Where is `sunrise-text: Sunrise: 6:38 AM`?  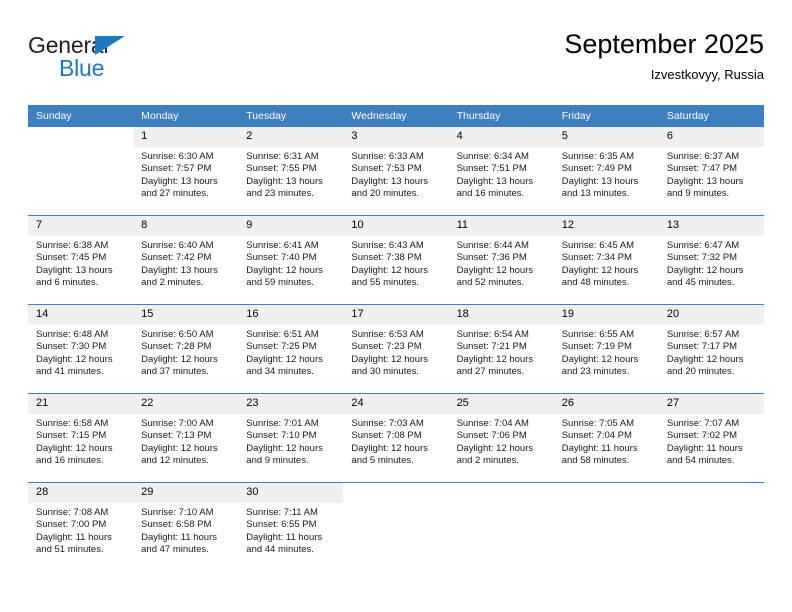 sunrise-text: Sunrise: 6:38 AM is located at coordinates (72, 245).